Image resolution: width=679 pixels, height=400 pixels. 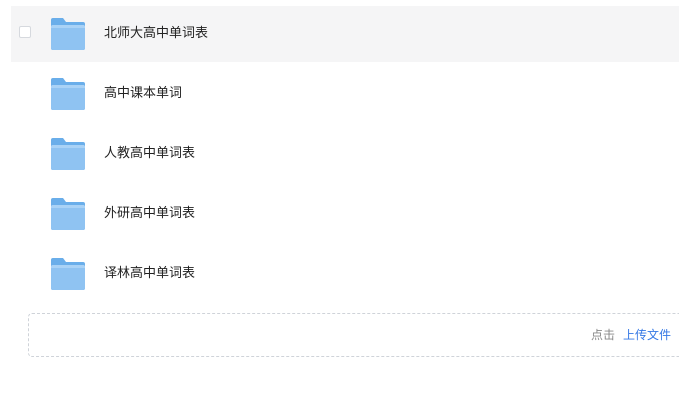 What do you see at coordinates (345, 94) in the screenshot?
I see `folder-row: 高中课本单词` at bounding box center [345, 94].